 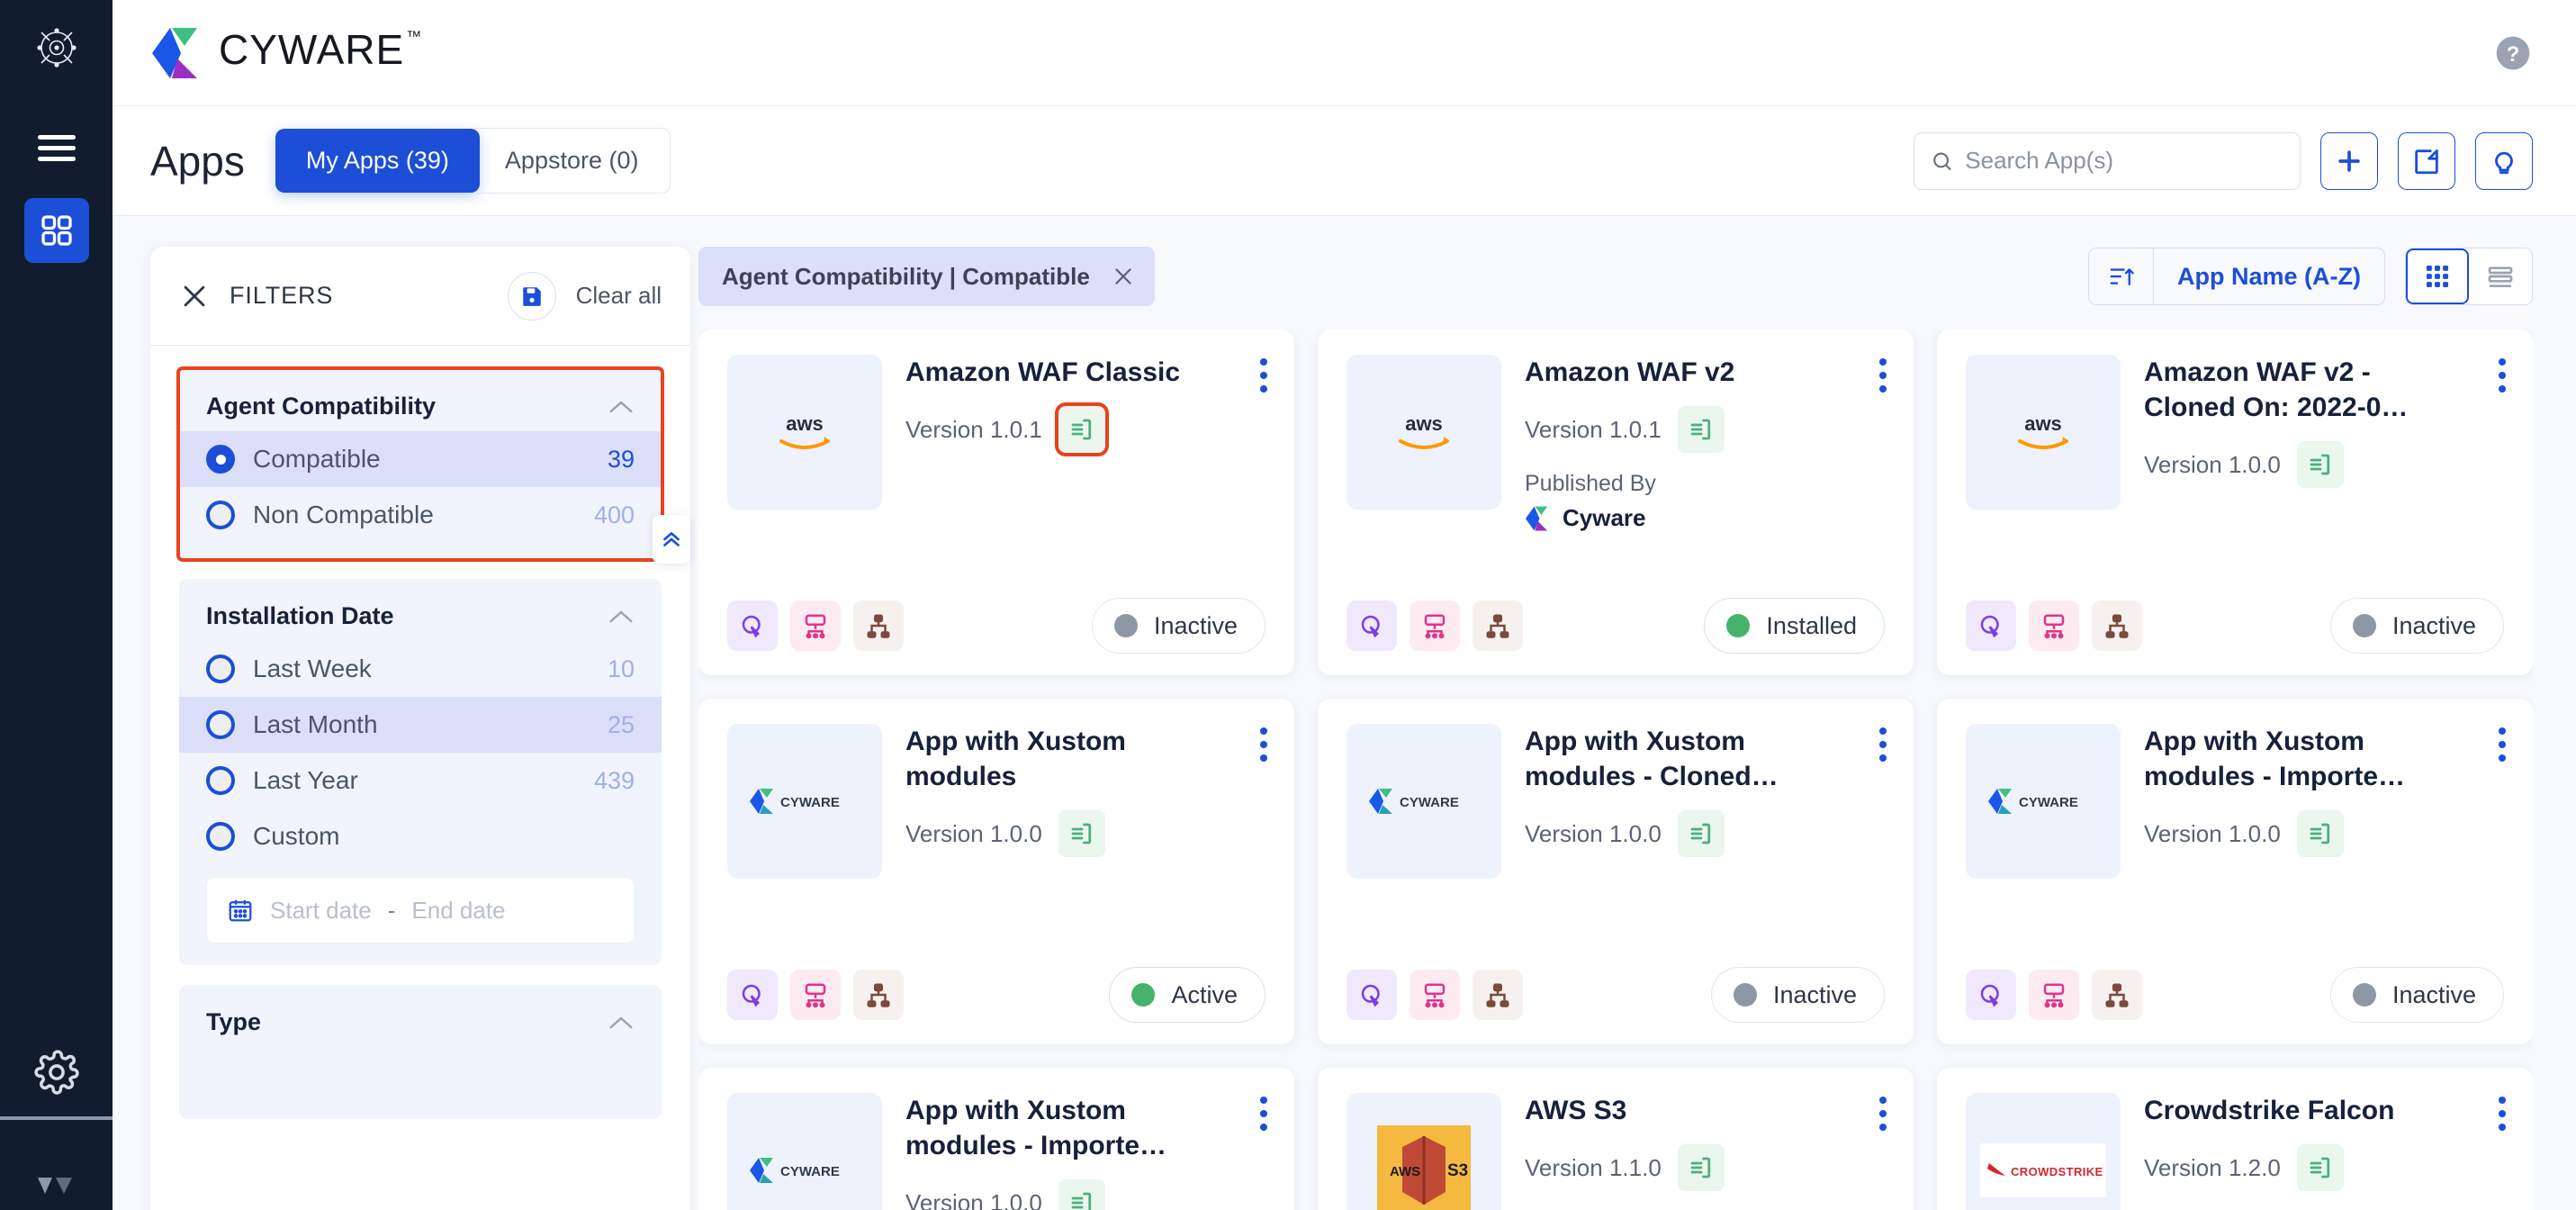 I want to click on page-header: Apps My Apps (39) Appstore (0), so click(x=1344, y=161).